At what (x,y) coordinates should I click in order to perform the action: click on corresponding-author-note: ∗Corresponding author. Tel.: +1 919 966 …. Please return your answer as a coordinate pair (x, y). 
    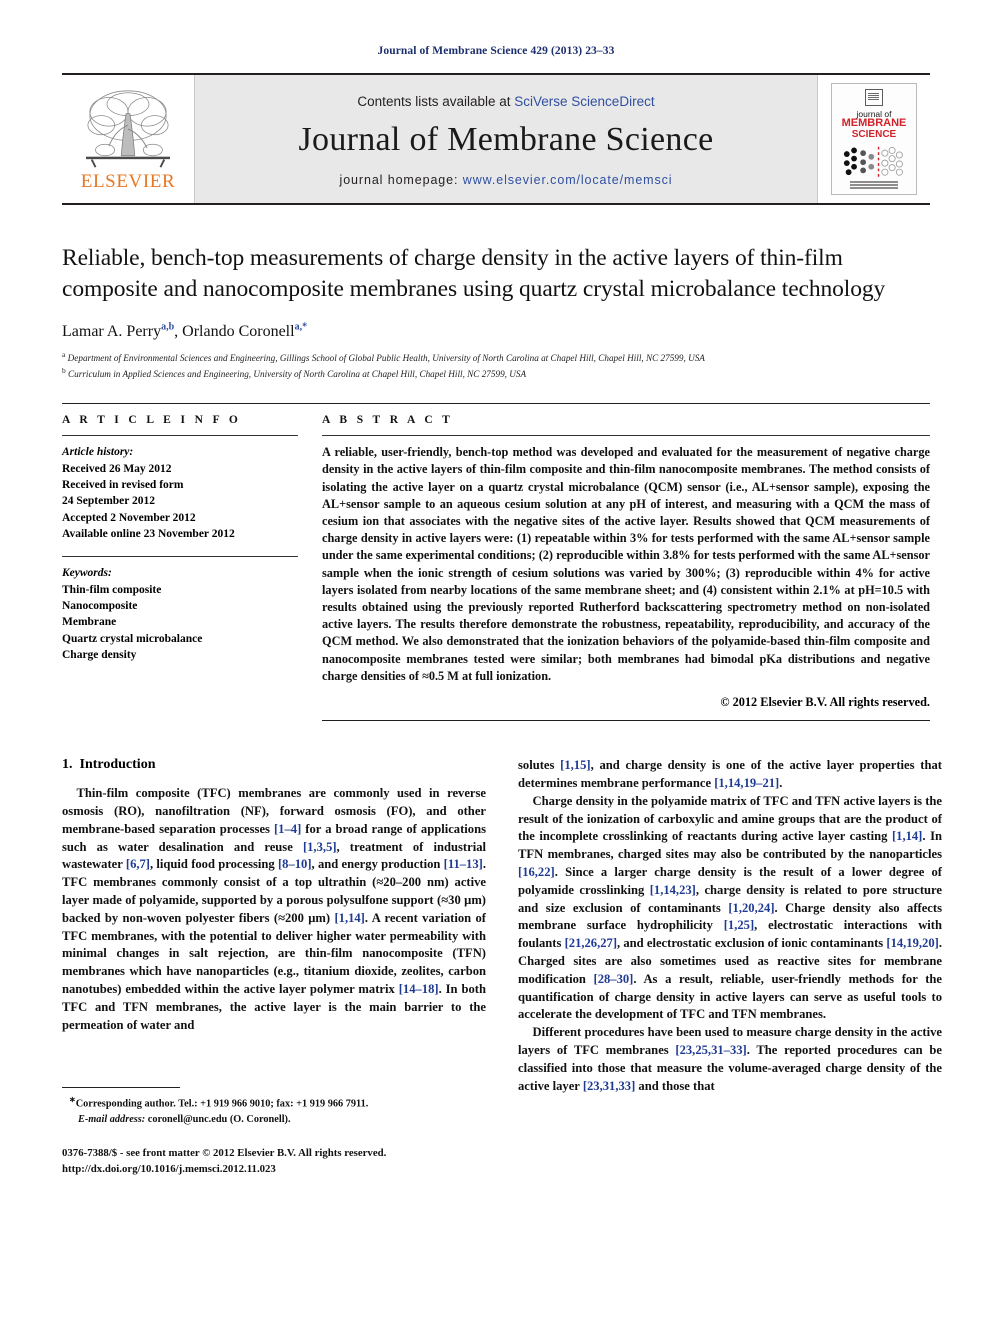
    Looking at the image, I should click on (274, 1103).